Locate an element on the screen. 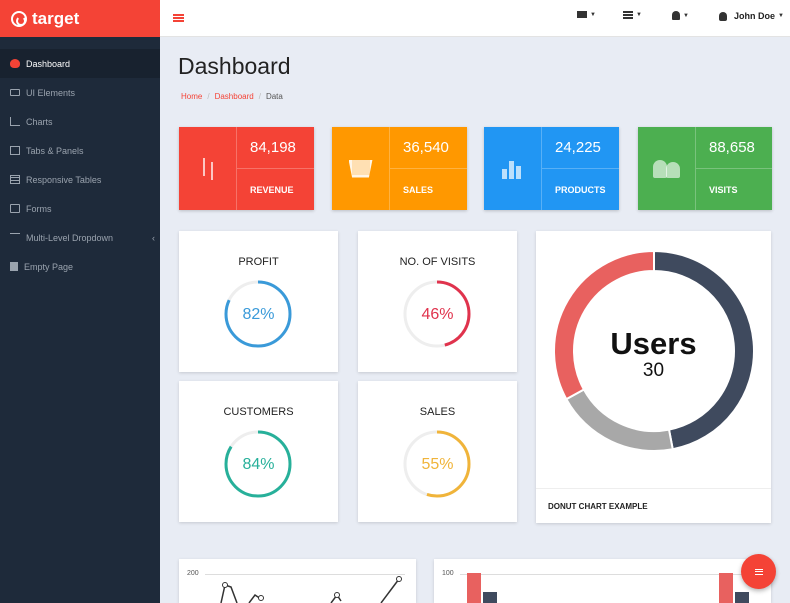 This screenshot has height=603, width=790. card-title: SALES is located at coordinates (437, 412).